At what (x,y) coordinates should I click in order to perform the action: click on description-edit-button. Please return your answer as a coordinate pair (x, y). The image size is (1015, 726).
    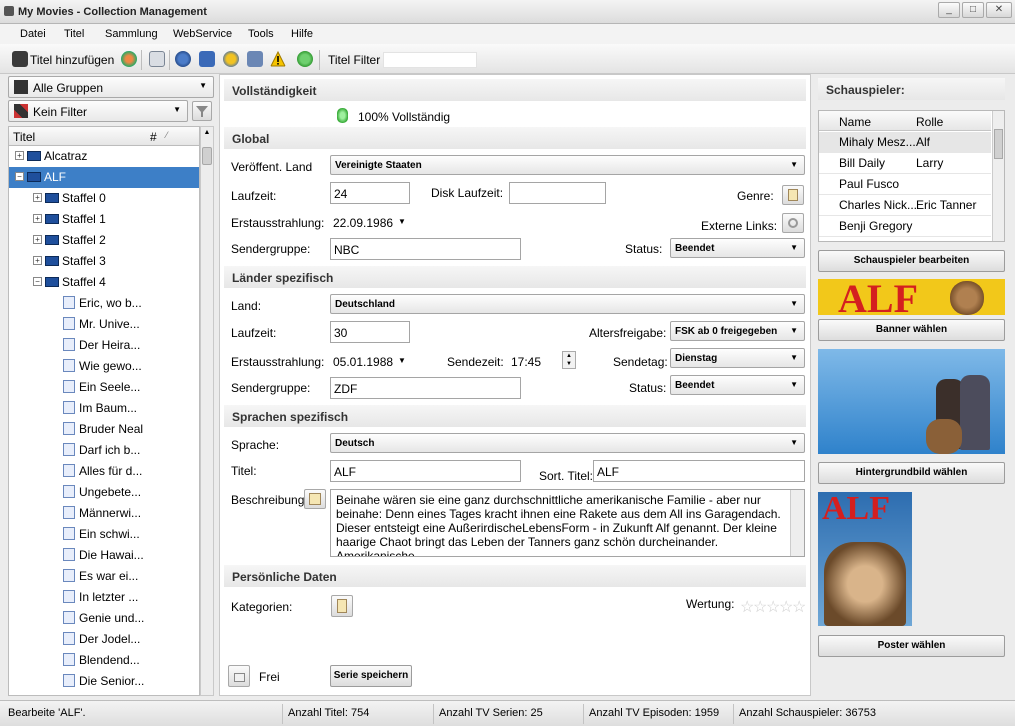
    Looking at the image, I should click on (315, 499).